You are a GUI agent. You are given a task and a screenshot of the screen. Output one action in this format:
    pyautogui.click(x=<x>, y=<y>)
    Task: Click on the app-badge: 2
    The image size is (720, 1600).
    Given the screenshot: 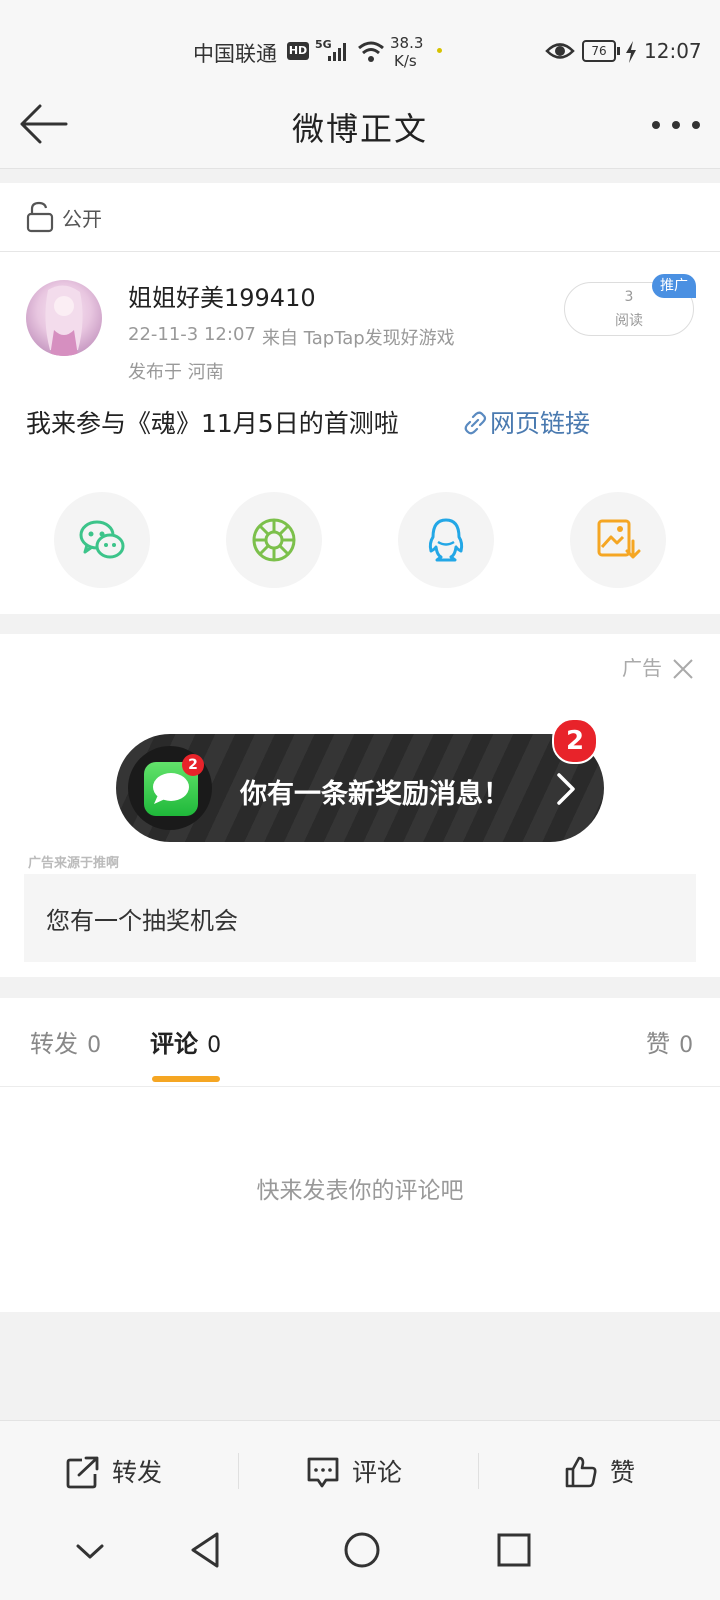 What is the action you would take?
    pyautogui.click(x=193, y=765)
    